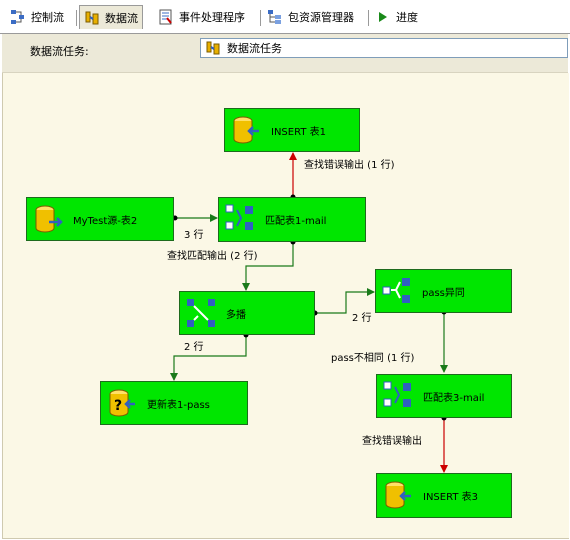 The height and width of the screenshot is (540, 570). I want to click on node-label: INSERT 表1, so click(298, 132).